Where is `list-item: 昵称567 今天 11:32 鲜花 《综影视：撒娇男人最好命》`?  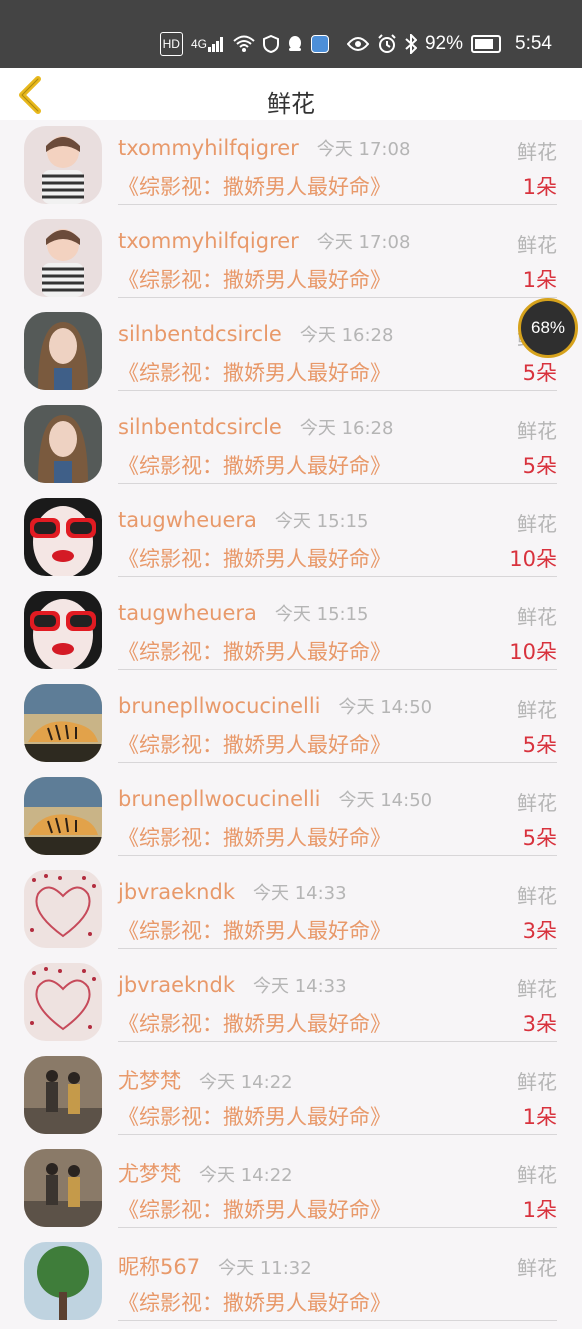
list-item: 昵称567 今天 11:32 鲜花 《综影视：撒娇男人最好命》 is located at coordinates (291, 1282).